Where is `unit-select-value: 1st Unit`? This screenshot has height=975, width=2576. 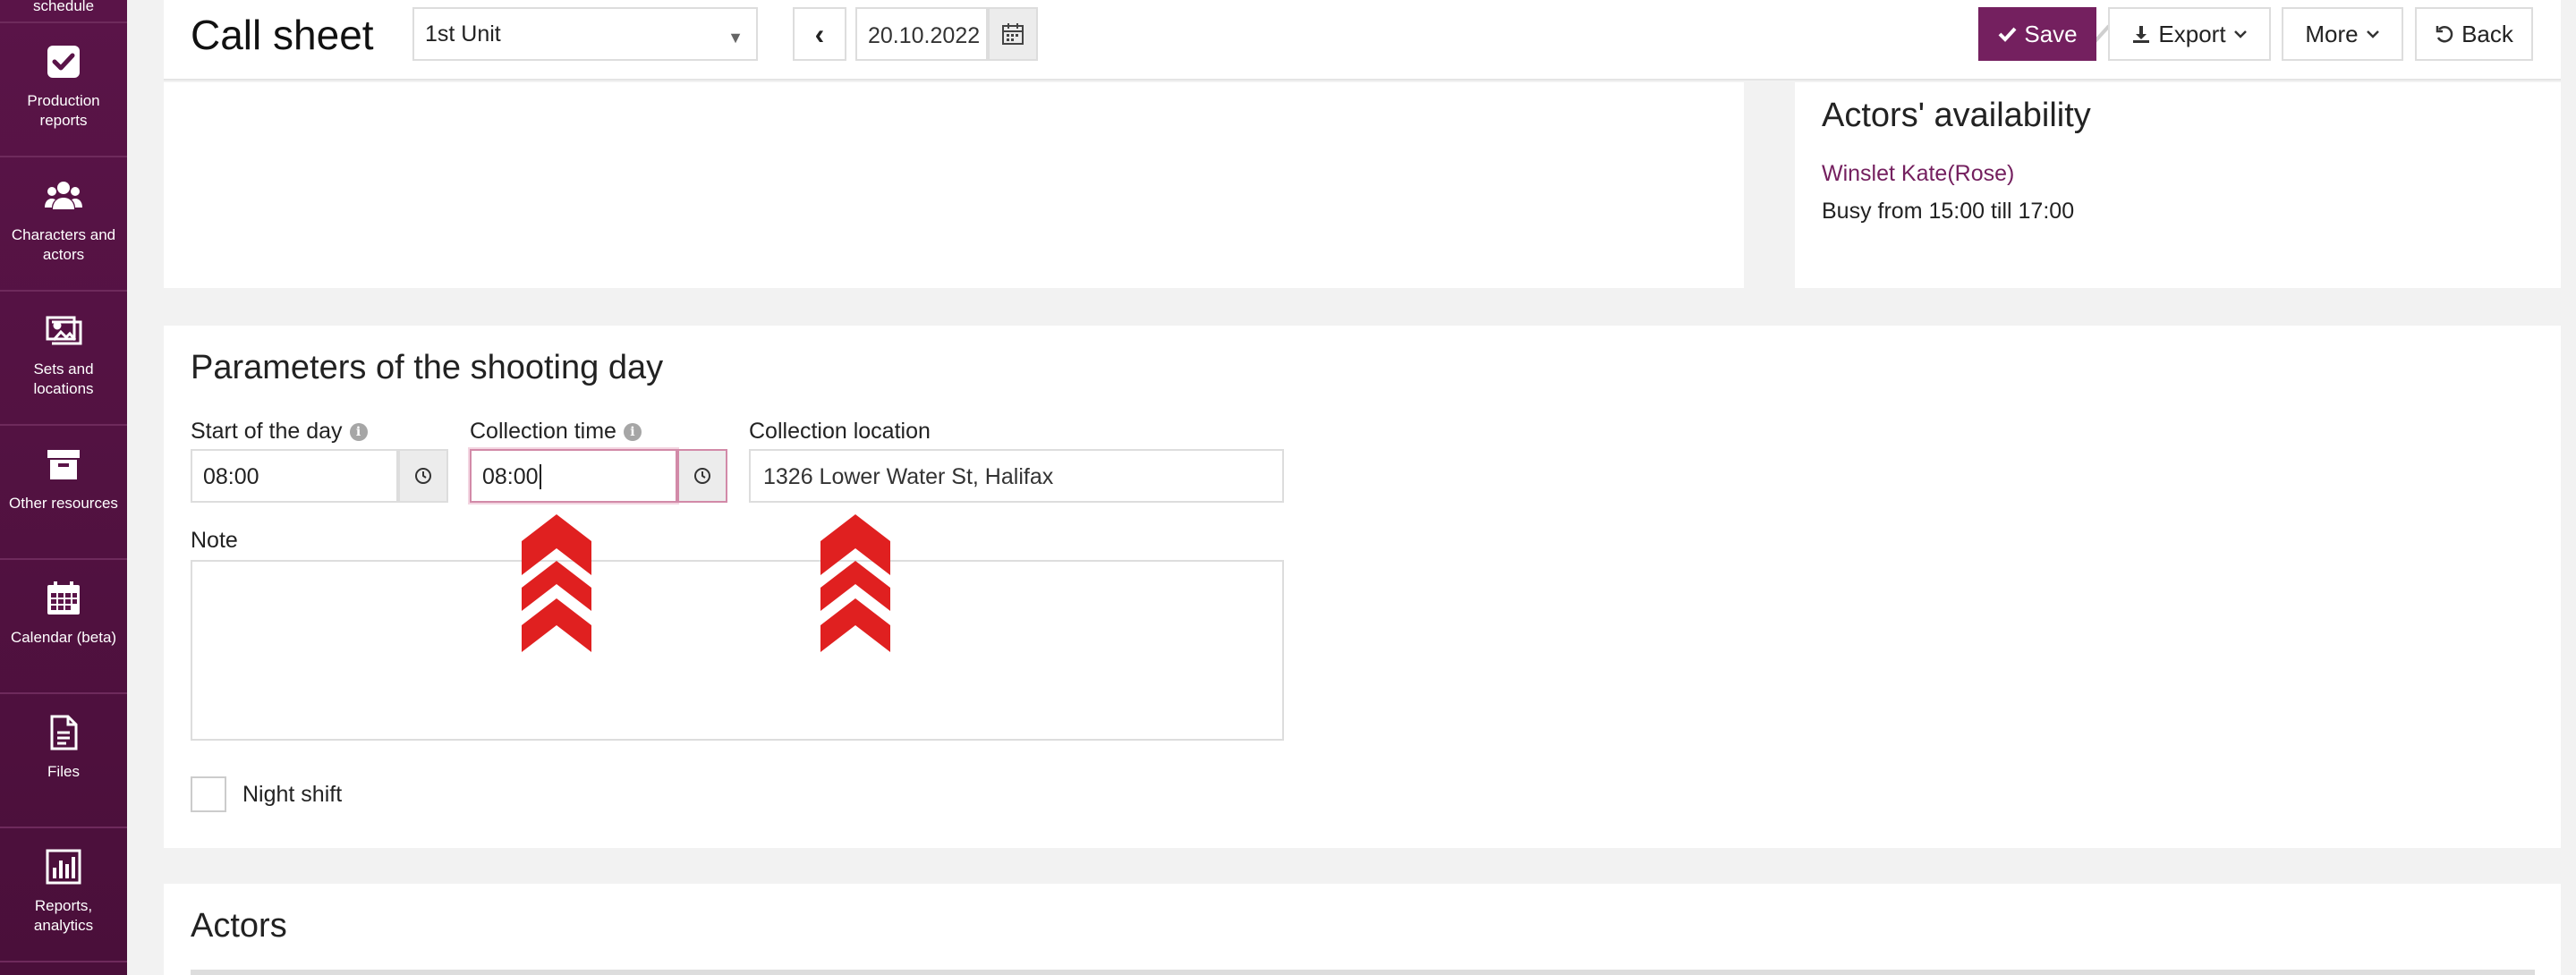 unit-select-value: 1st Unit is located at coordinates (463, 34).